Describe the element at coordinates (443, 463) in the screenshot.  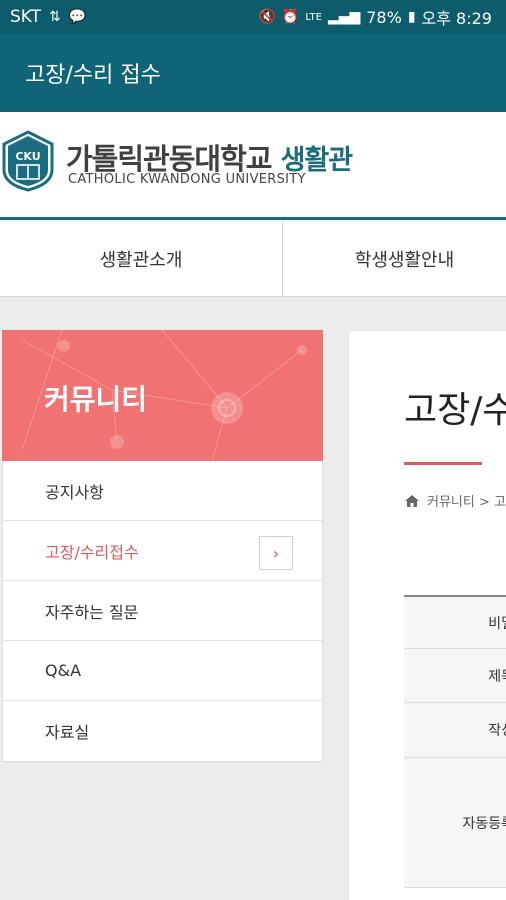
I see `title-underline` at that location.